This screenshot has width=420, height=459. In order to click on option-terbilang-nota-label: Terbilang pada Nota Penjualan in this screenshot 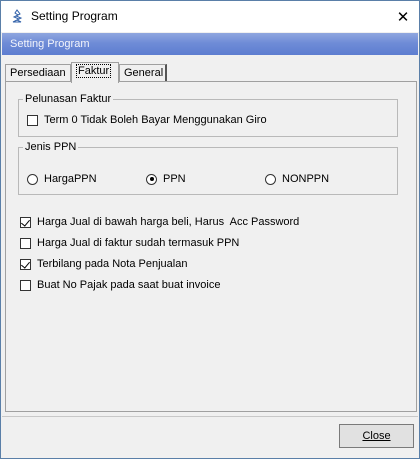, I will do `click(112, 264)`.